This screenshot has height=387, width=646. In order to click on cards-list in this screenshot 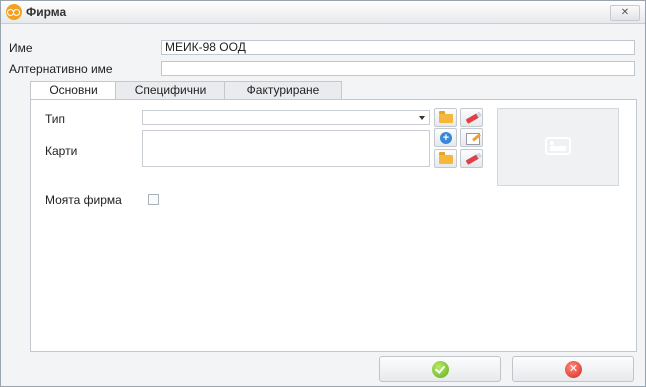, I will do `click(286, 148)`.